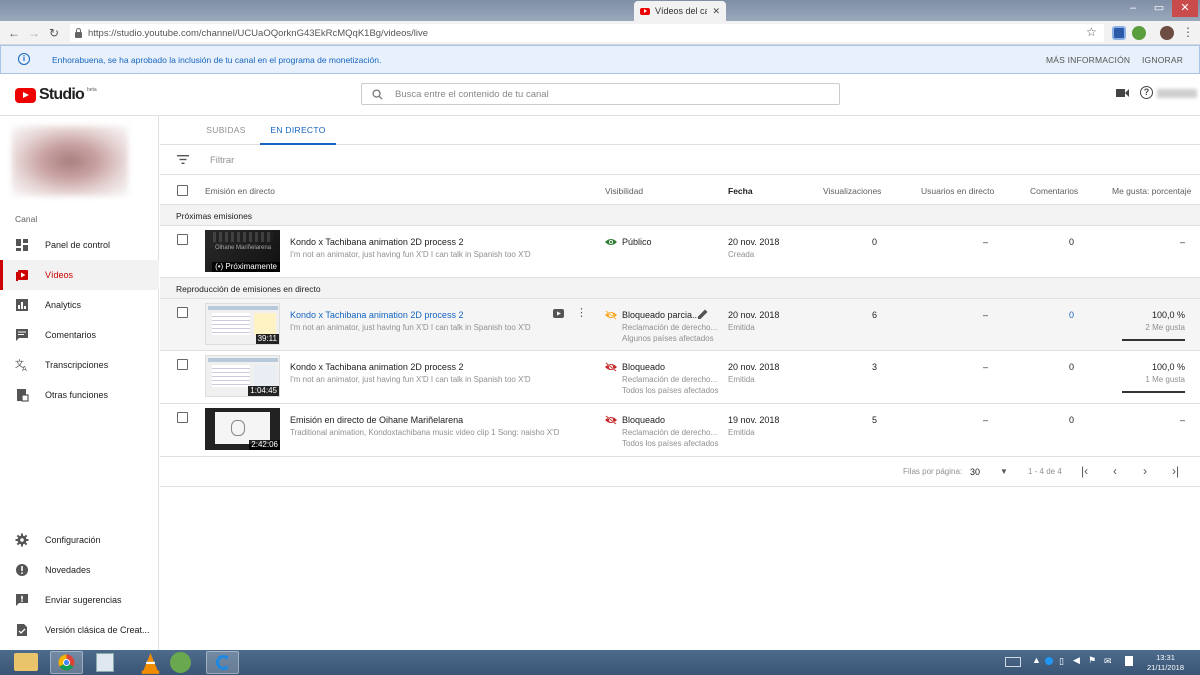  What do you see at coordinates (1182, 242) in the screenshot?
I see `likes-percentage: –` at bounding box center [1182, 242].